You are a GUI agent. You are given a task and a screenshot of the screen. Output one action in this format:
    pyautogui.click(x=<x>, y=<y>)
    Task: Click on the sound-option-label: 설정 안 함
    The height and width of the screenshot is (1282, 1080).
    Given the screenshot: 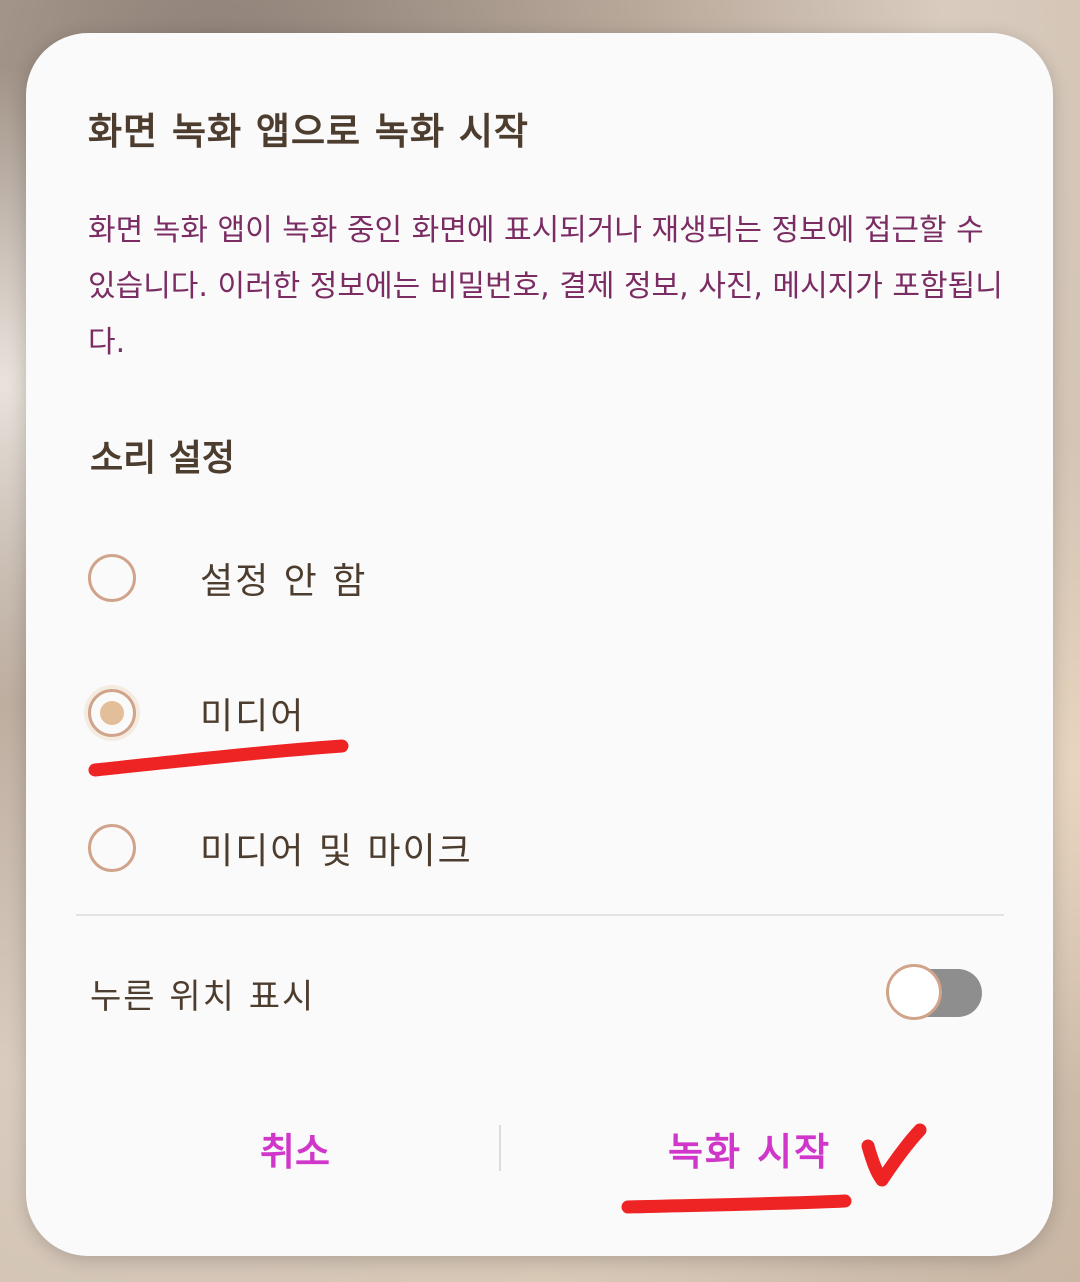 What is the action you would take?
    pyautogui.click(x=284, y=581)
    